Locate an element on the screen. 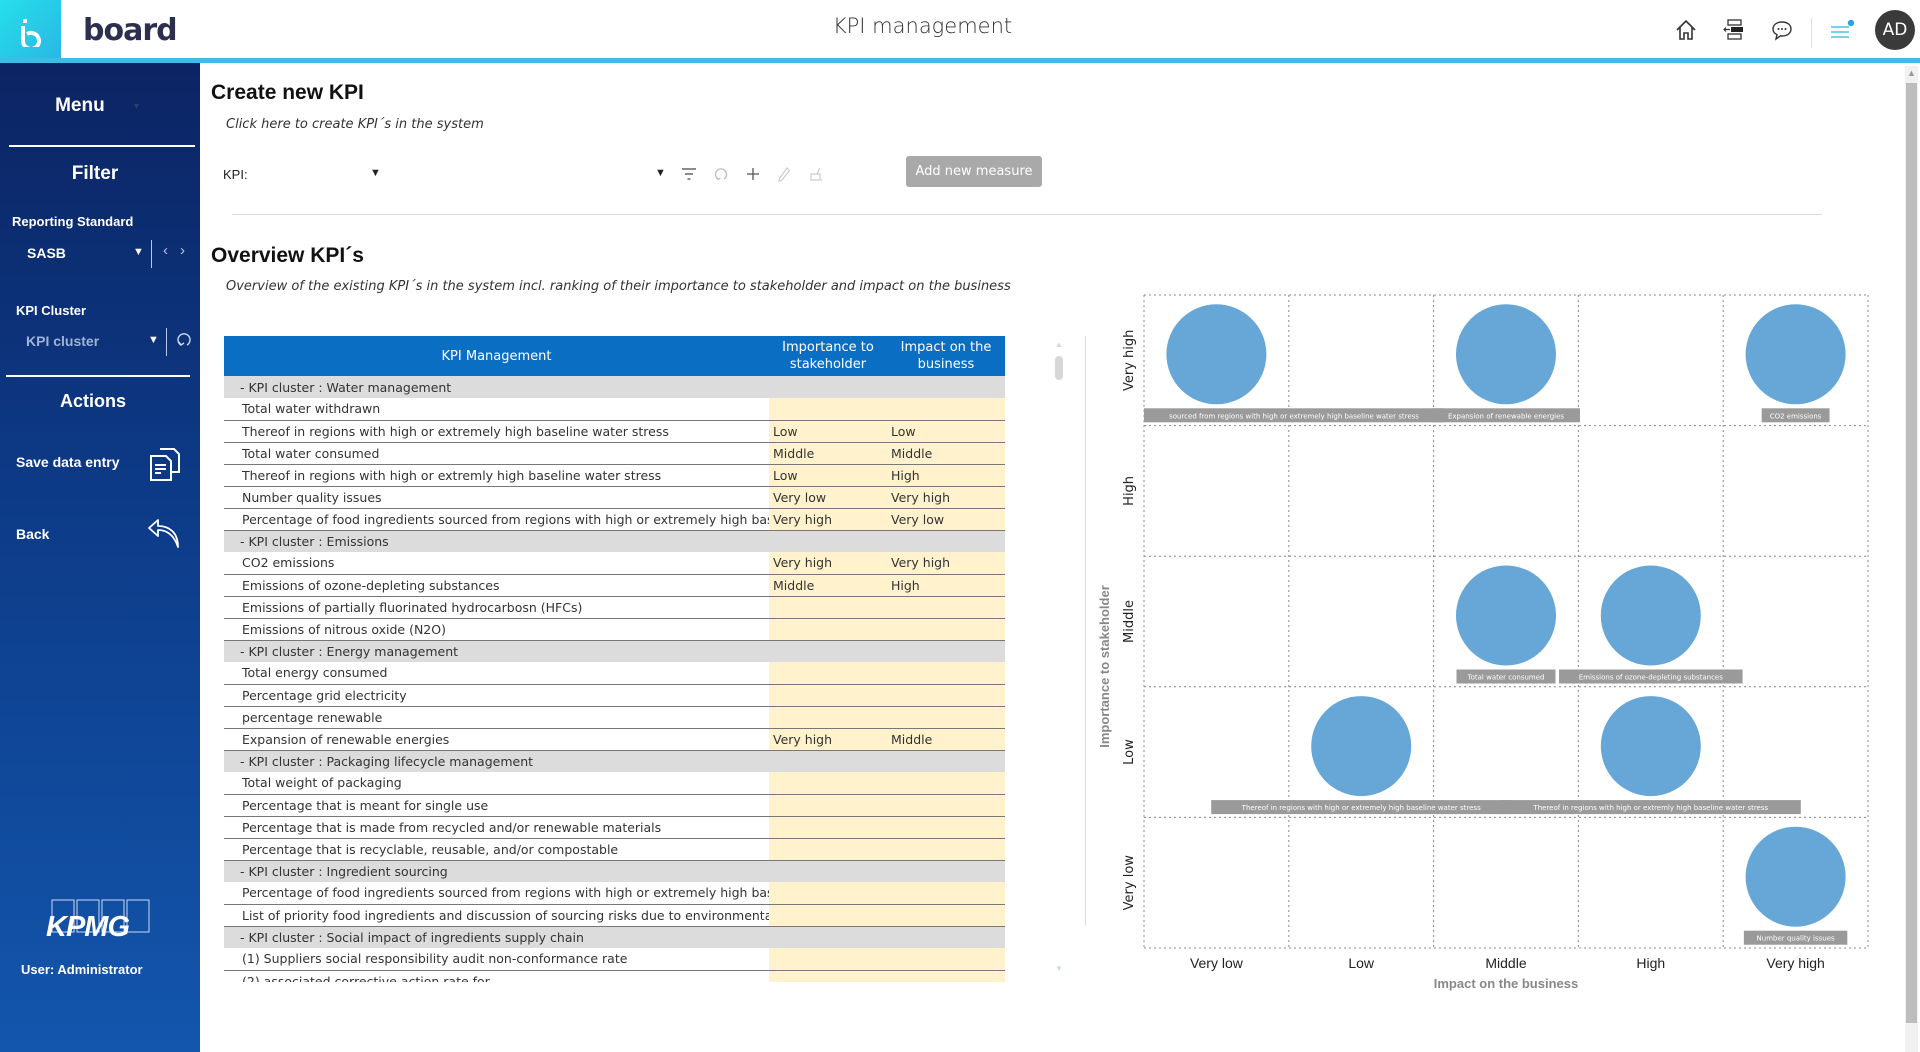 The height and width of the screenshot is (1052, 1920). table-scroll-thumb is located at coordinates (1059, 368).